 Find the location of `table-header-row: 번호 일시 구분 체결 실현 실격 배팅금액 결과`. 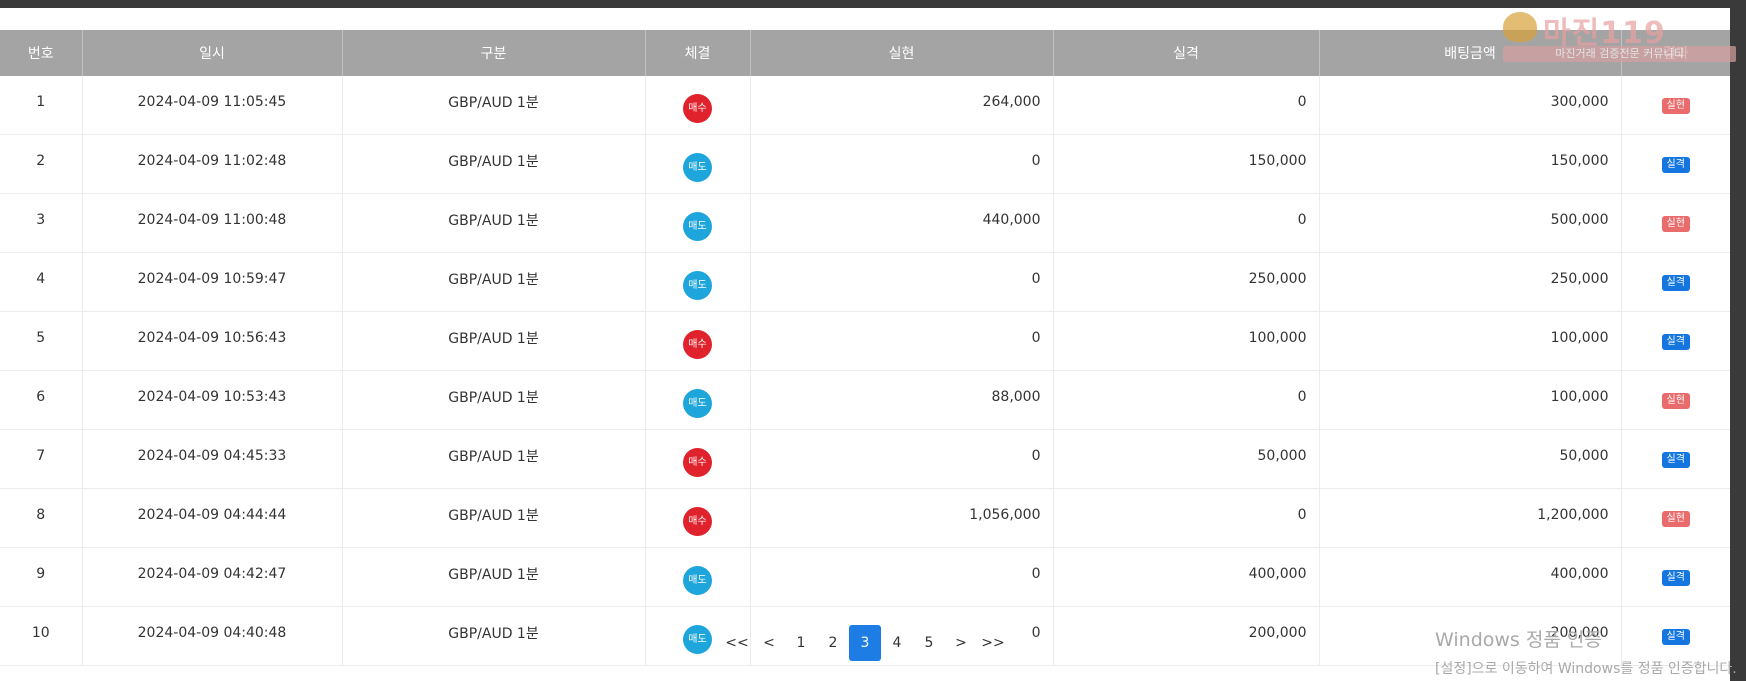

table-header-row: 번호 일시 구분 체결 실현 실격 배팅금액 결과 is located at coordinates (865, 53).